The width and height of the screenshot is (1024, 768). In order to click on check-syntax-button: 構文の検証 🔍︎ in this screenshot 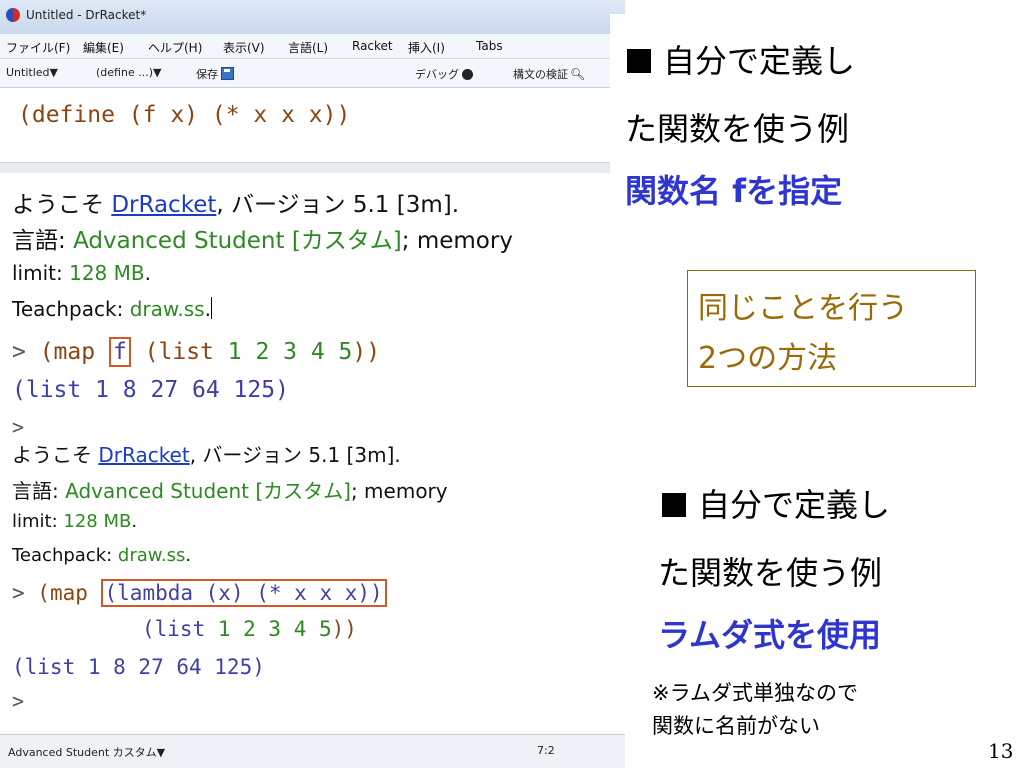, I will do `click(549, 74)`.